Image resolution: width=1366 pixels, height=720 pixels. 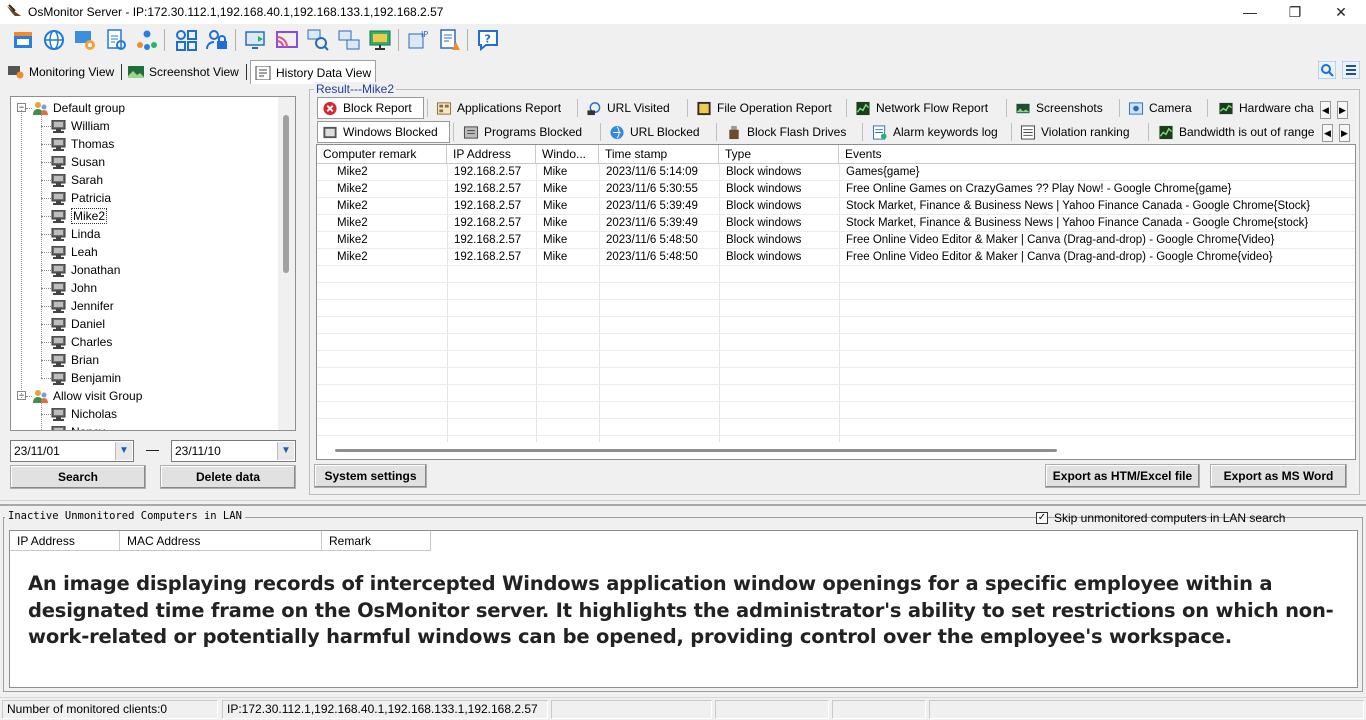 I want to click on tree-computer-item: Mike2, so click(x=79, y=216).